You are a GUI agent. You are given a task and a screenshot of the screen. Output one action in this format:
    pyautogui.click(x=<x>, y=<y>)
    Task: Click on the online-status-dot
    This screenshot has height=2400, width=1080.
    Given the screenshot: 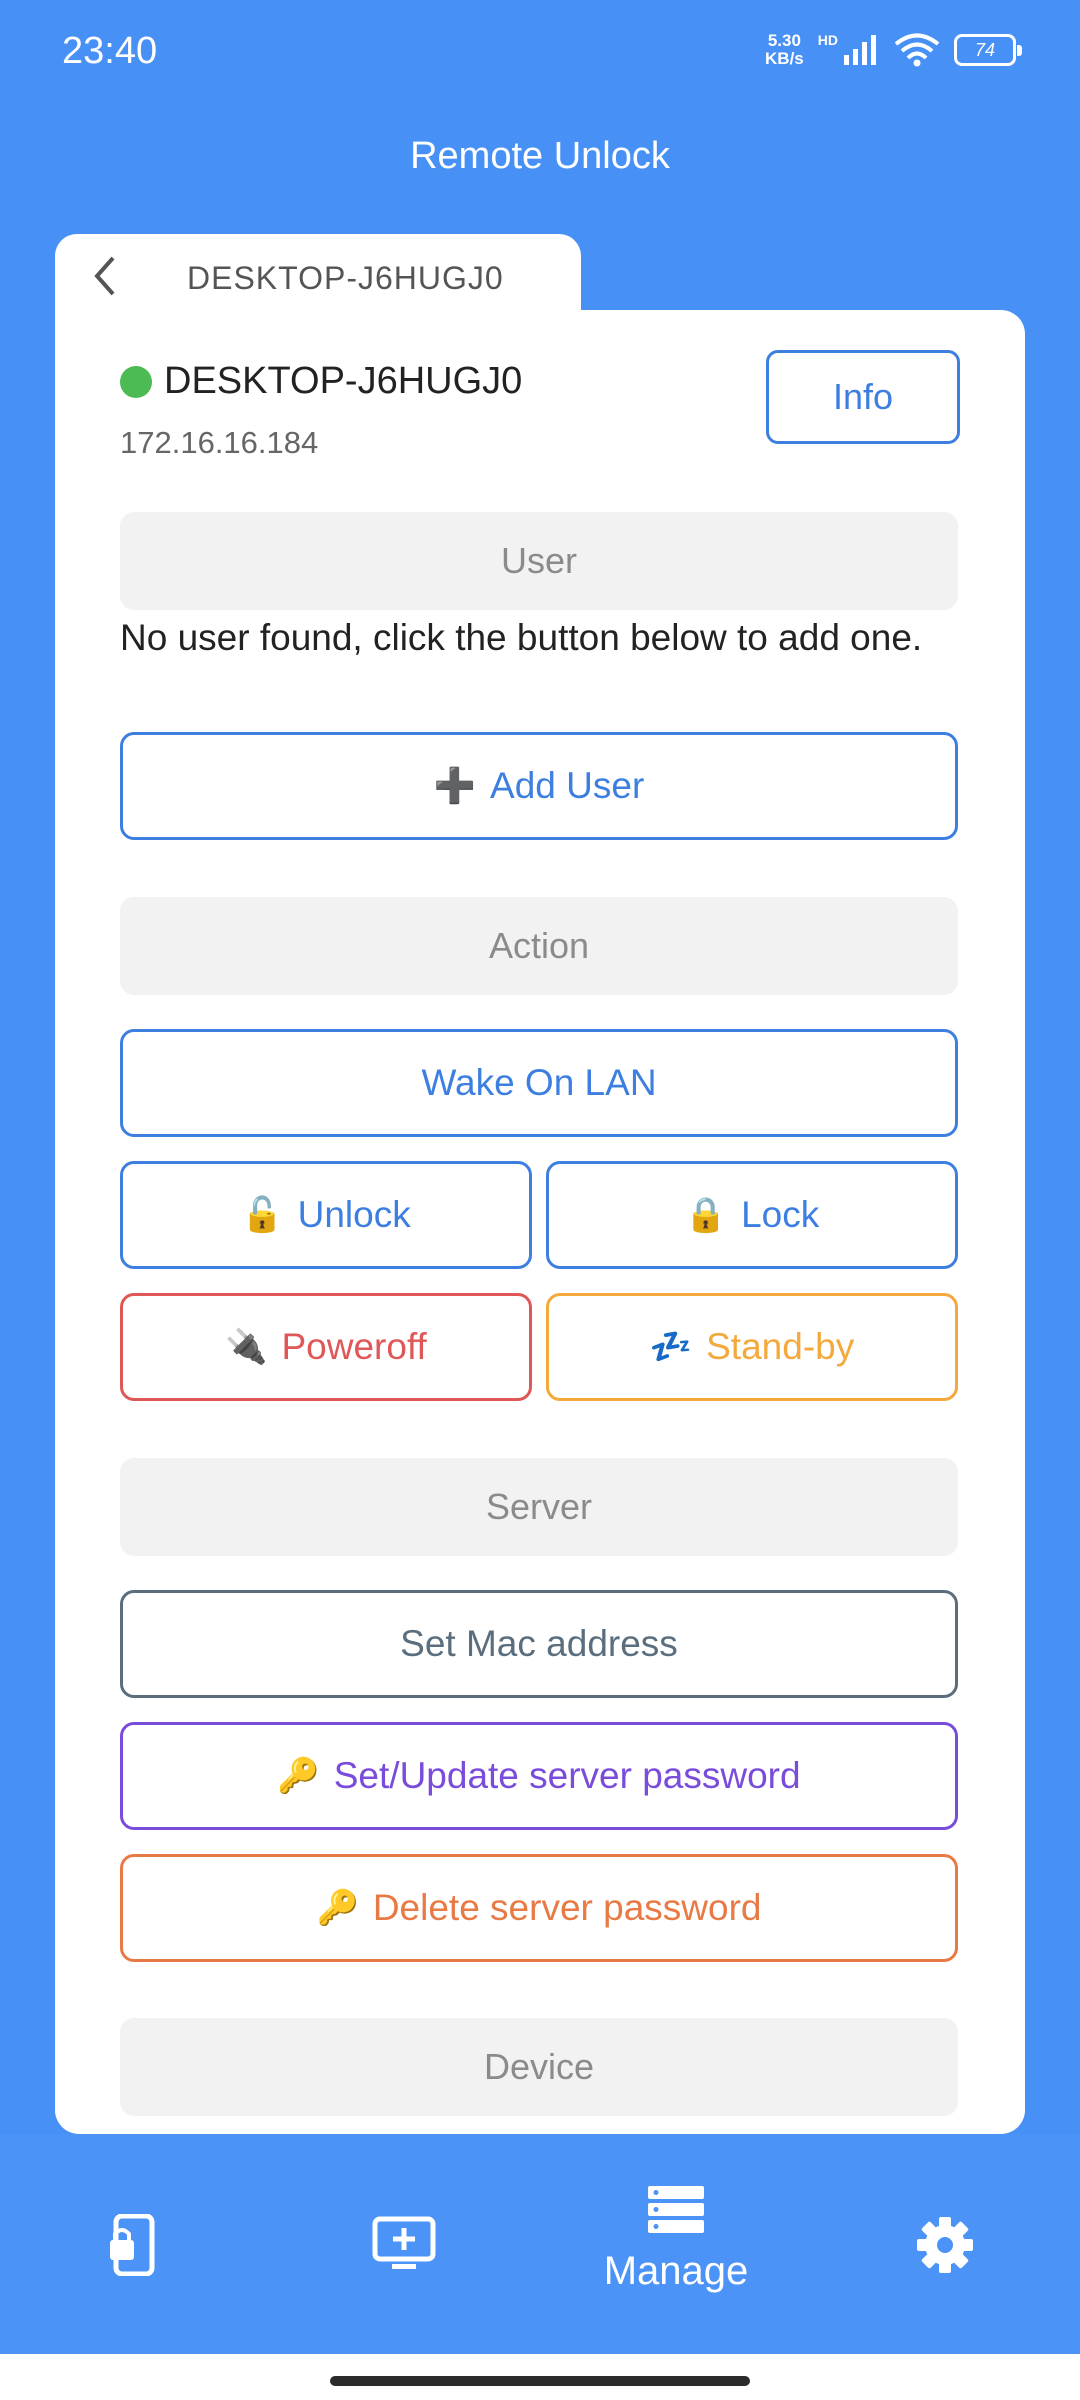 What is the action you would take?
    pyautogui.click(x=136, y=381)
    